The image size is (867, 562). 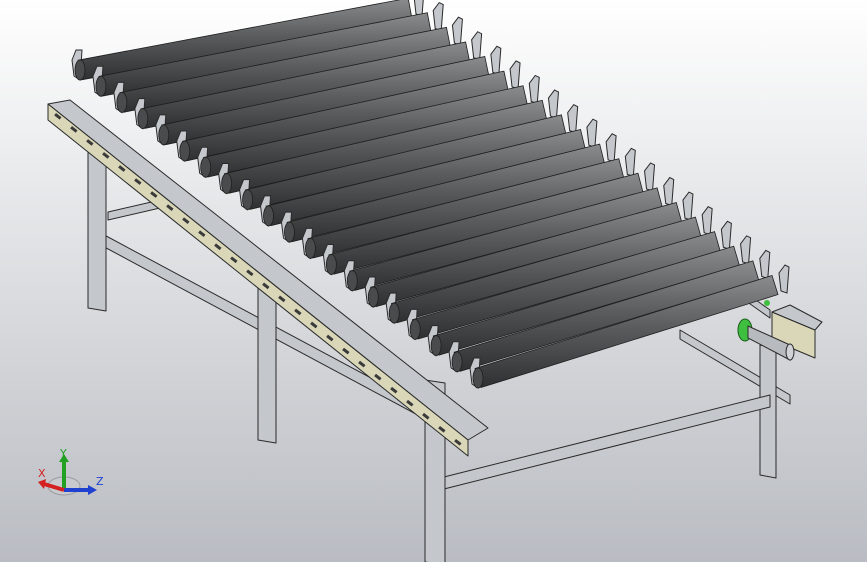 I want to click on leg-back-left, so click(x=97, y=230).